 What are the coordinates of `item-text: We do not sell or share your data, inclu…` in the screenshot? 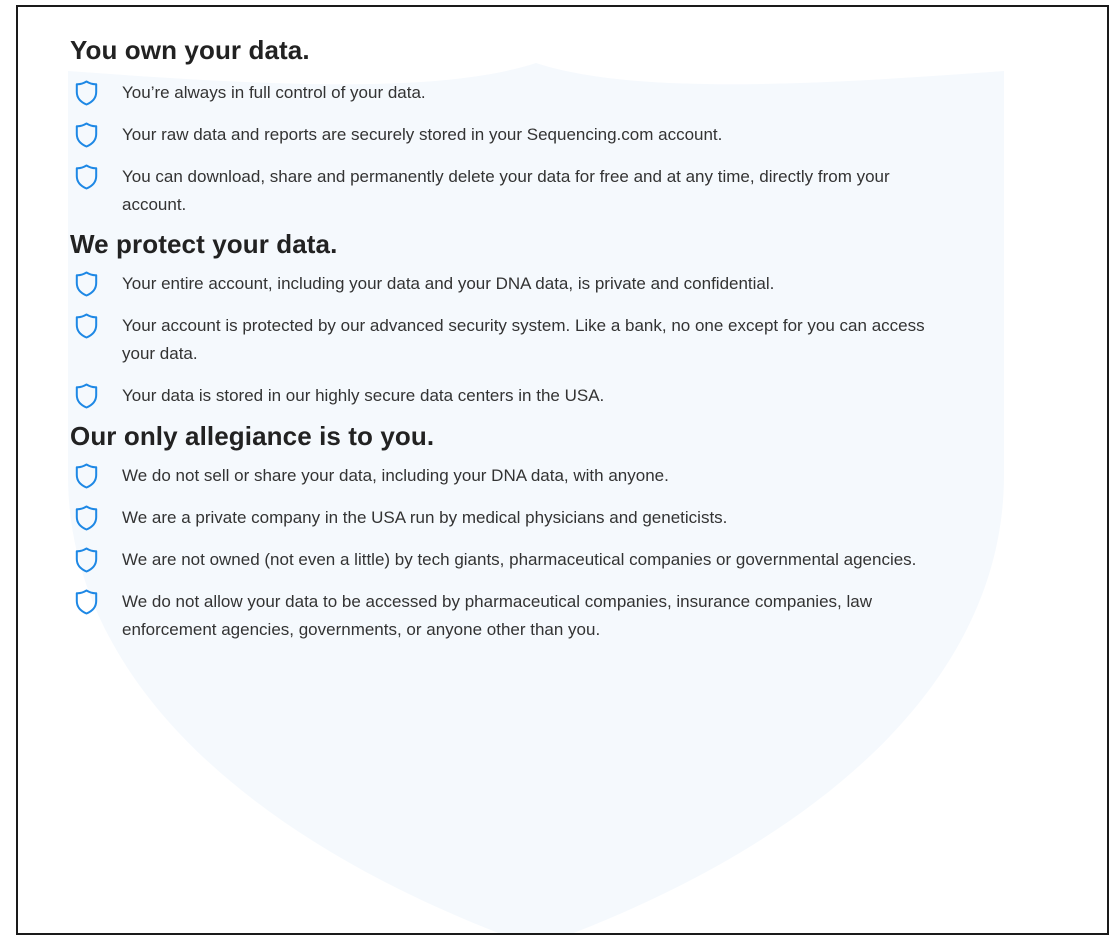 It's located at (395, 475).